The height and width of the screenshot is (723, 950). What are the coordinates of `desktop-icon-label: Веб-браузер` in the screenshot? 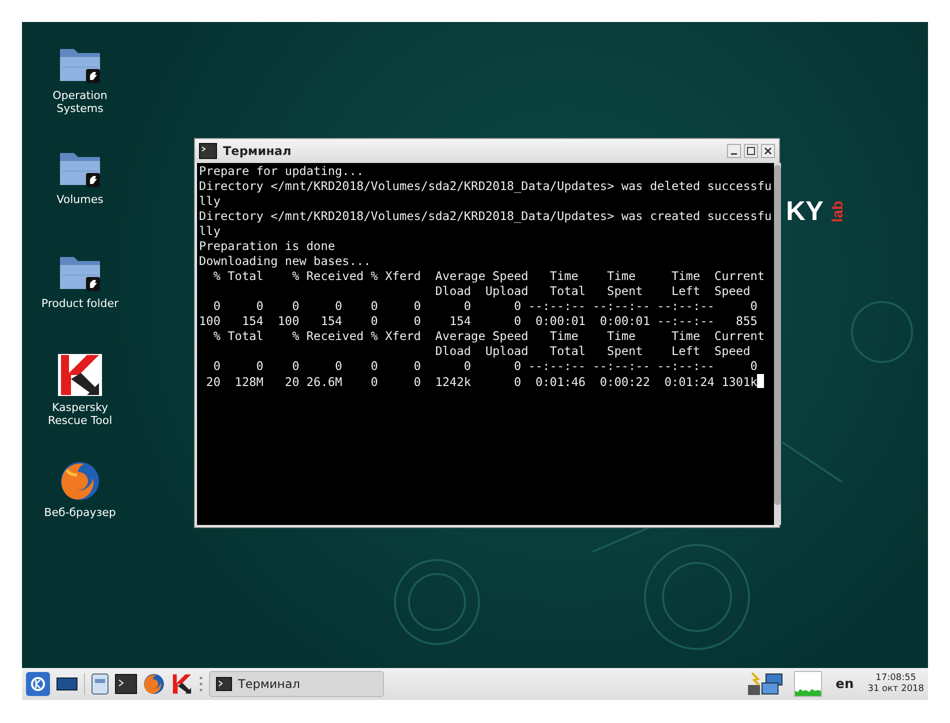 It's located at (80, 512).